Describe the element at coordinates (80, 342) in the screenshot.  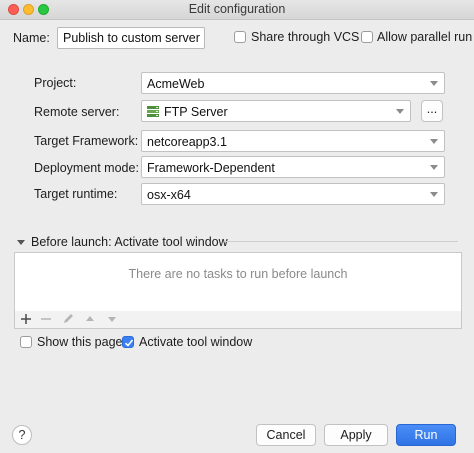
I see `show-page-label: Show this page` at that location.